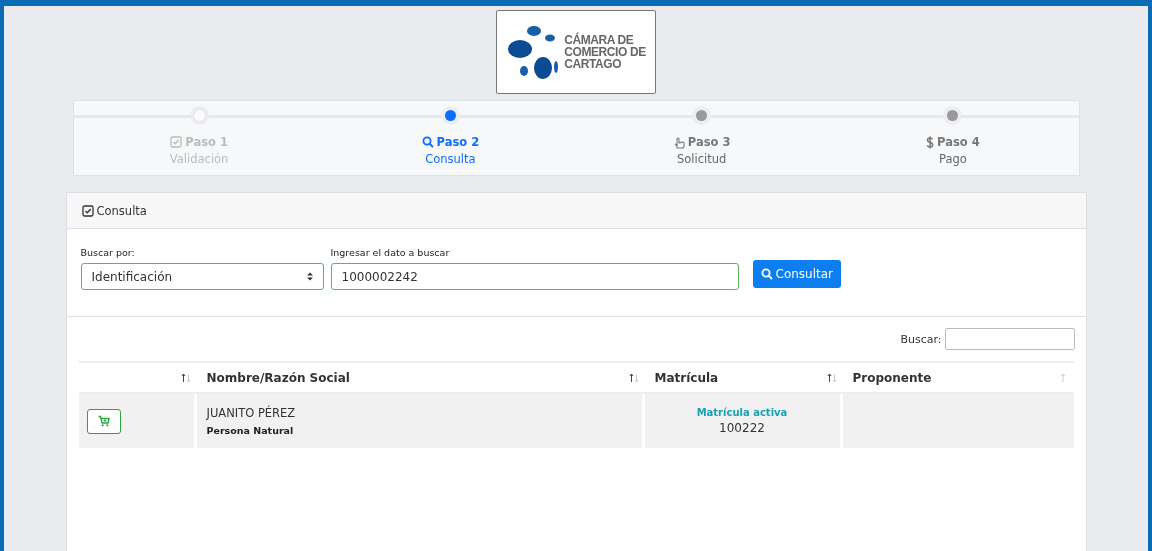 The height and width of the screenshot is (551, 1152). What do you see at coordinates (892, 377) in the screenshot?
I see `column-header: Proponente` at bounding box center [892, 377].